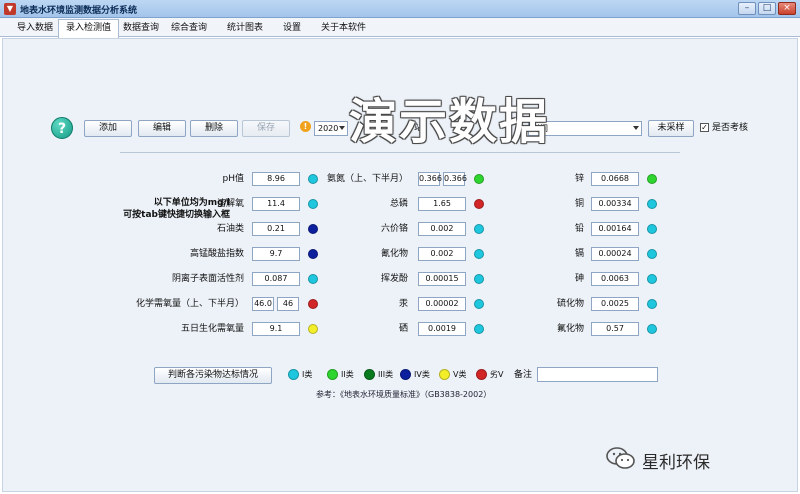  Describe the element at coordinates (570, 329) in the screenshot. I see `param-label: 氟化物` at that location.